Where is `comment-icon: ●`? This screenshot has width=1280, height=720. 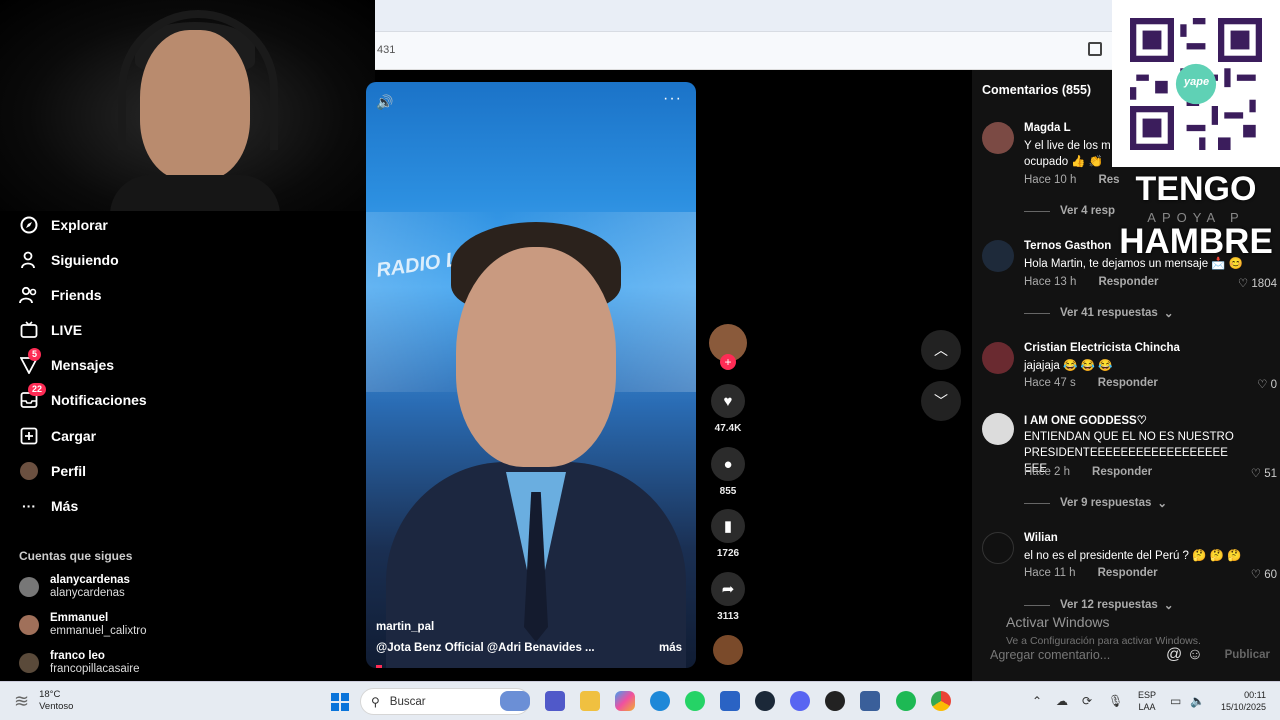 comment-icon: ● is located at coordinates (728, 464).